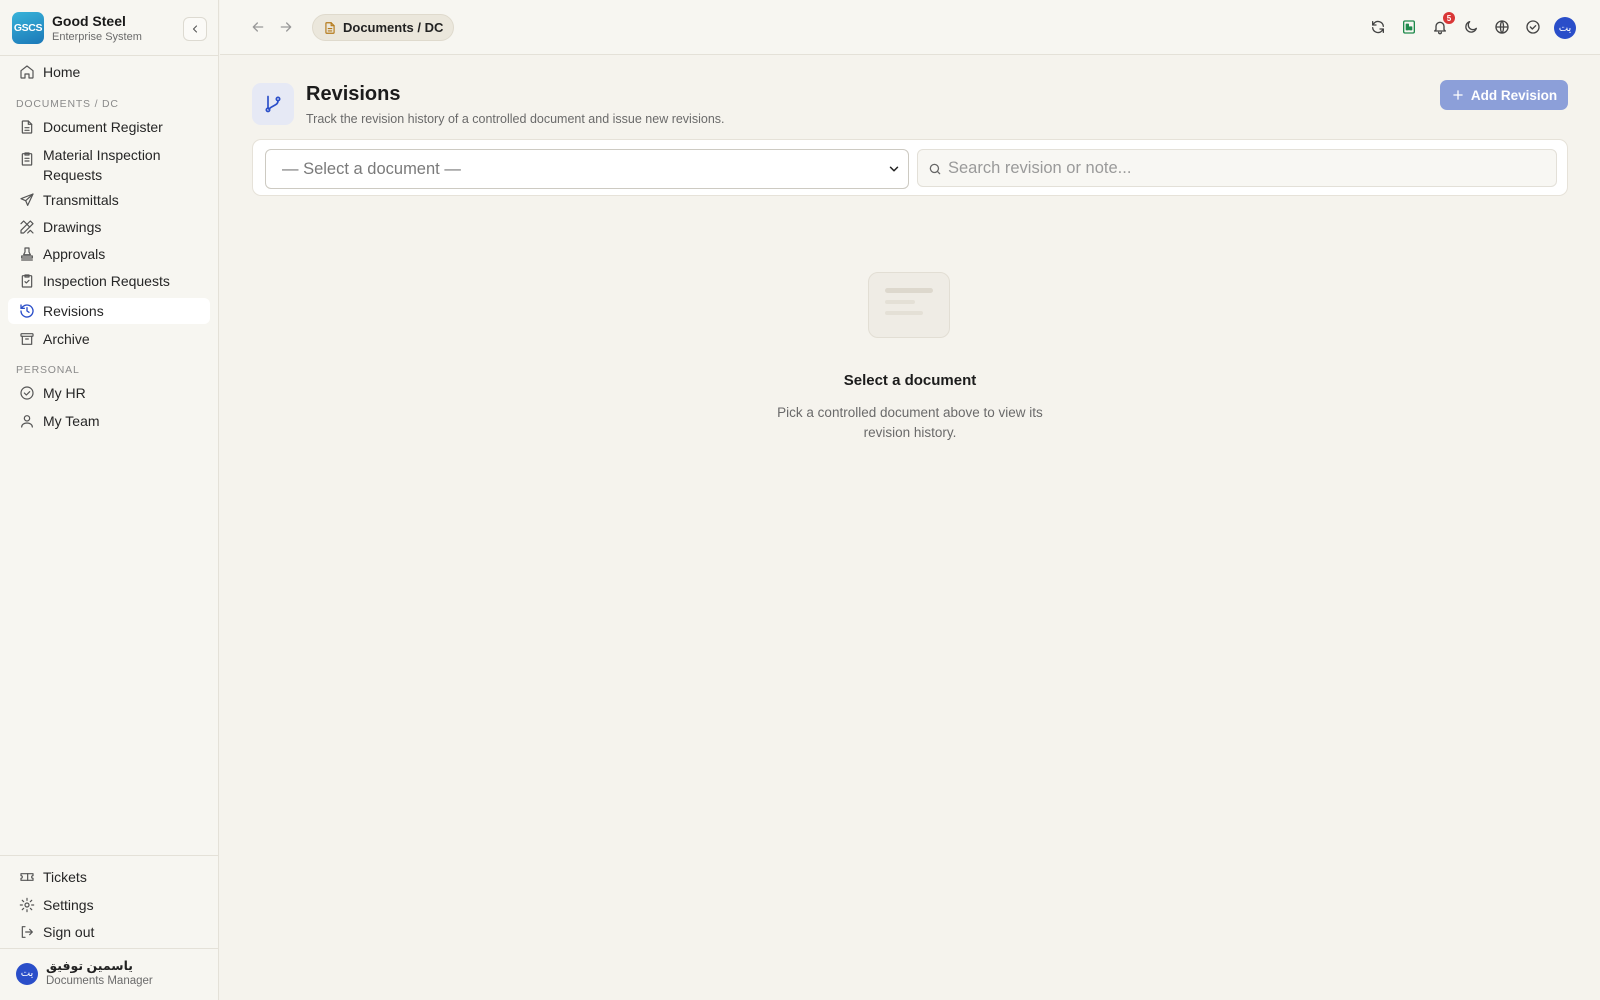  I want to click on sidebar-item-inspection-requests: Inspection Requests, so click(109, 281).